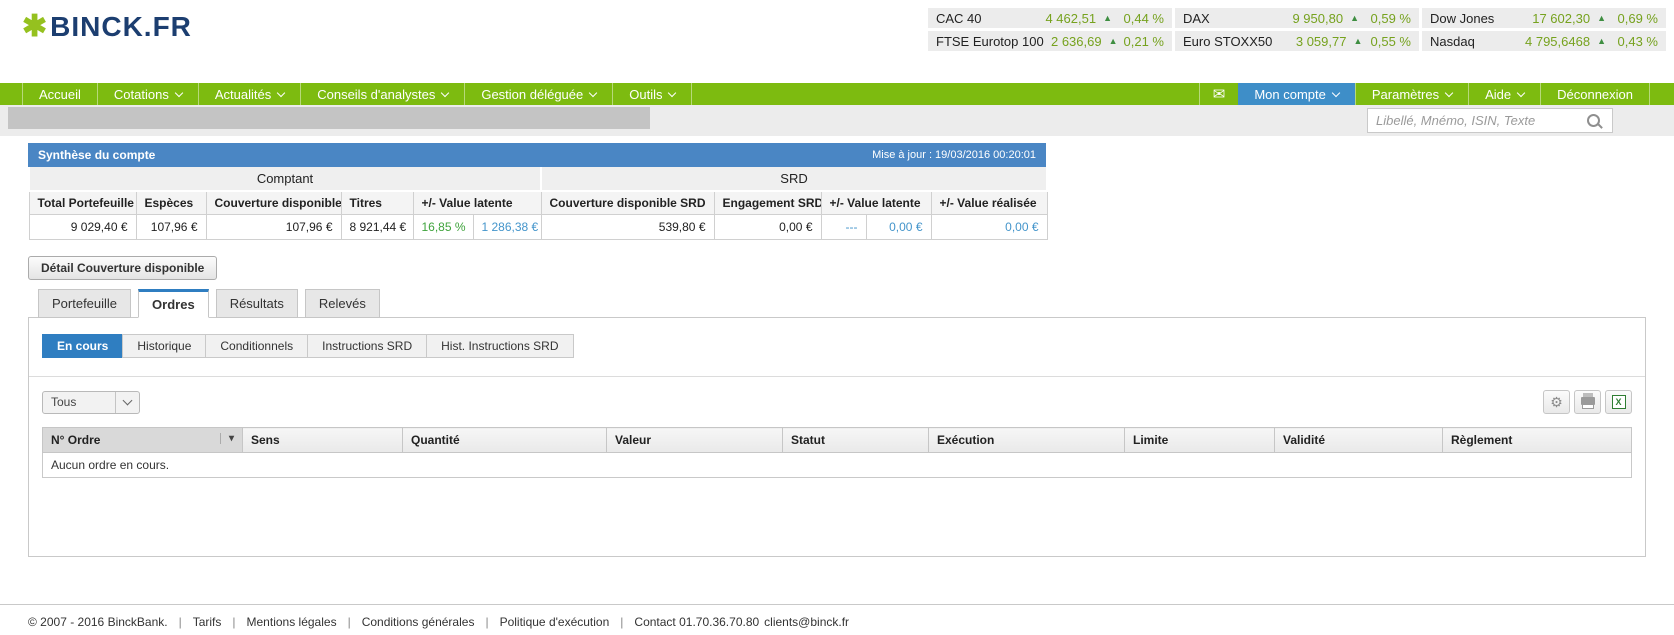 This screenshot has width=1674, height=635. What do you see at coordinates (1318, 18) in the screenshot?
I see `index-value: 9 950,80` at bounding box center [1318, 18].